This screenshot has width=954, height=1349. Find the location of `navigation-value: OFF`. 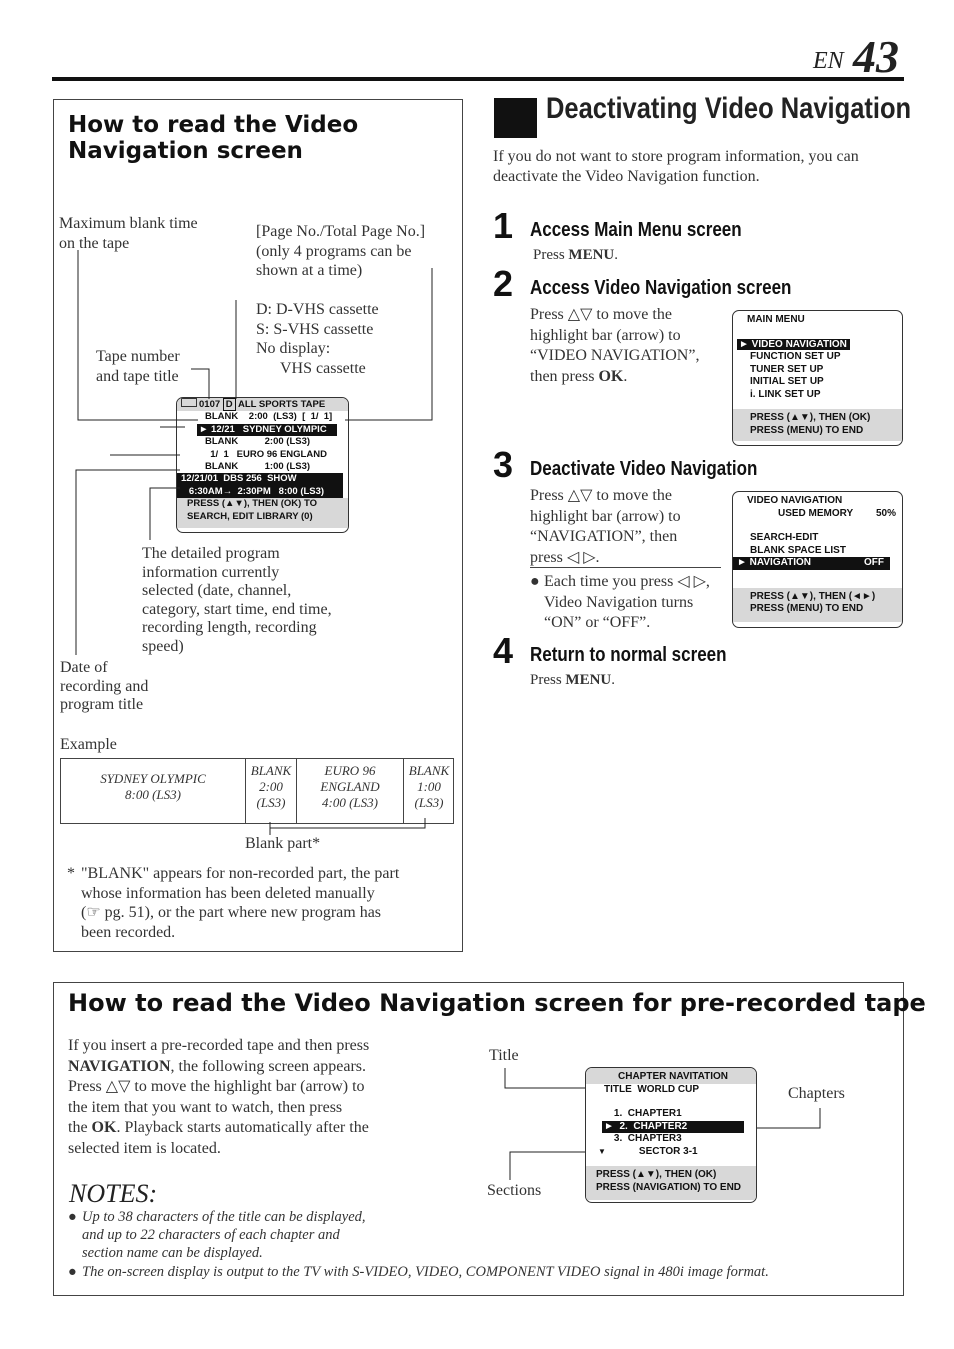

navigation-value: OFF is located at coordinates (874, 562).